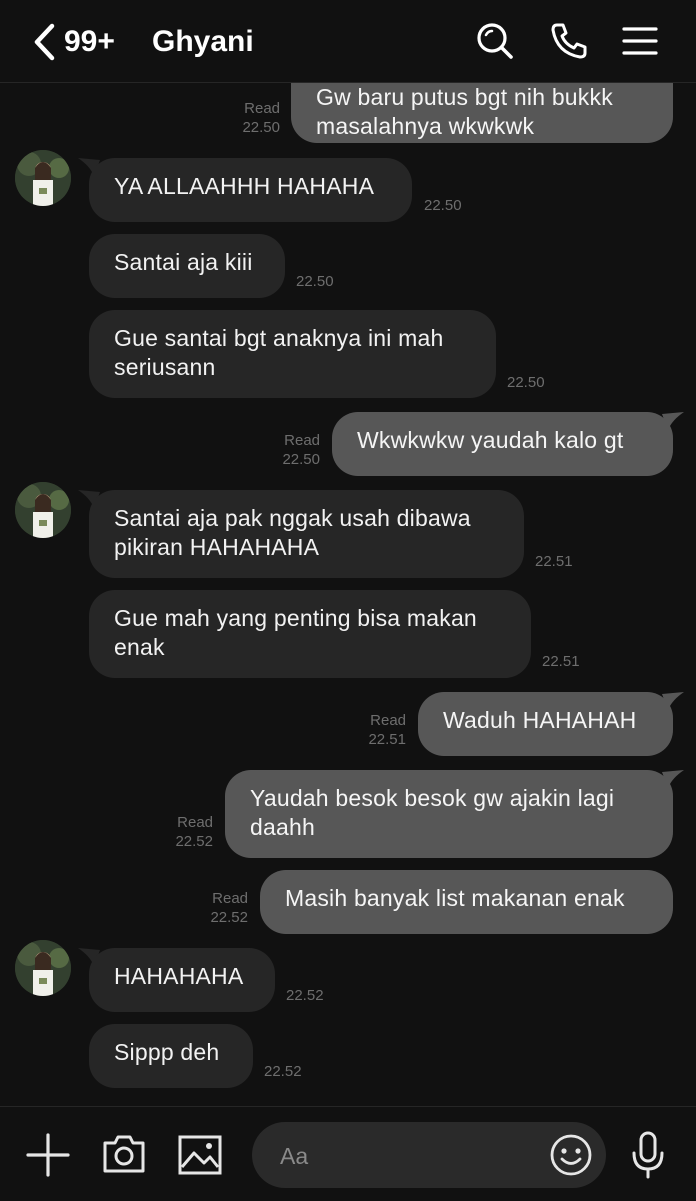 The height and width of the screenshot is (1201, 696). I want to click on attach-button, so click(48, 1155).